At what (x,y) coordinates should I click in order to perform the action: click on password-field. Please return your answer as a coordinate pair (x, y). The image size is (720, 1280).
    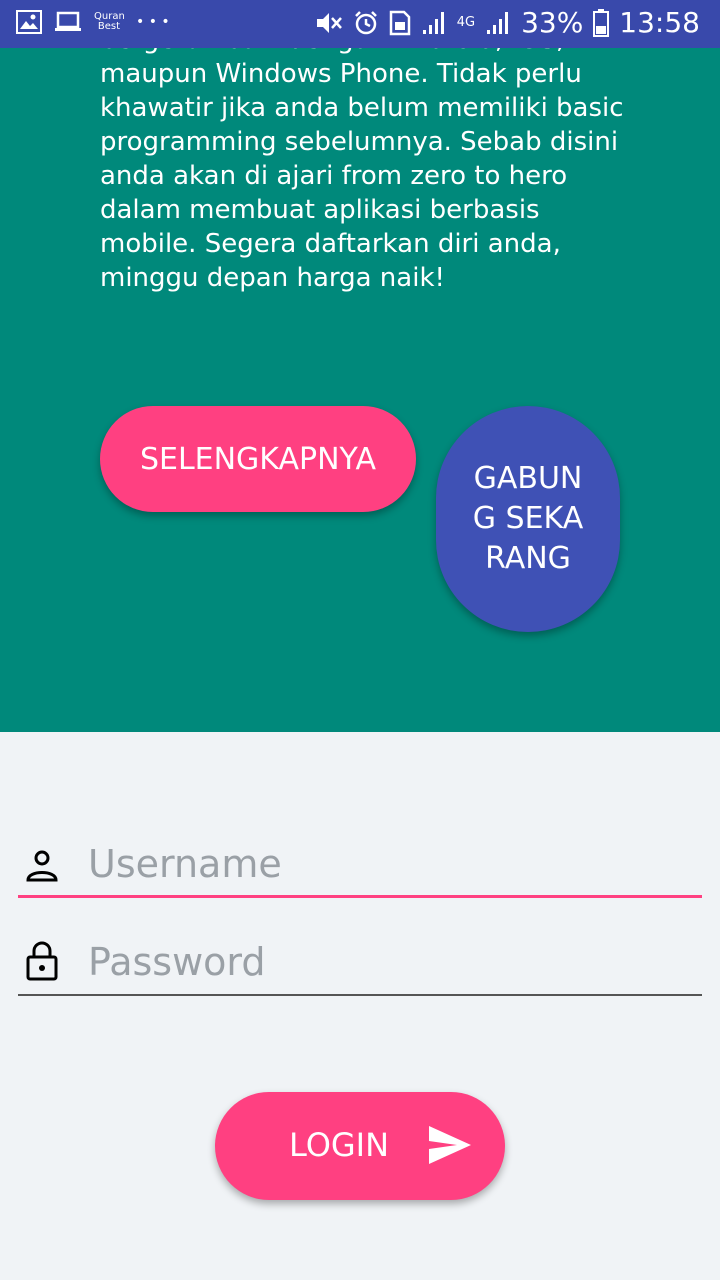
    Looking at the image, I should click on (360, 961).